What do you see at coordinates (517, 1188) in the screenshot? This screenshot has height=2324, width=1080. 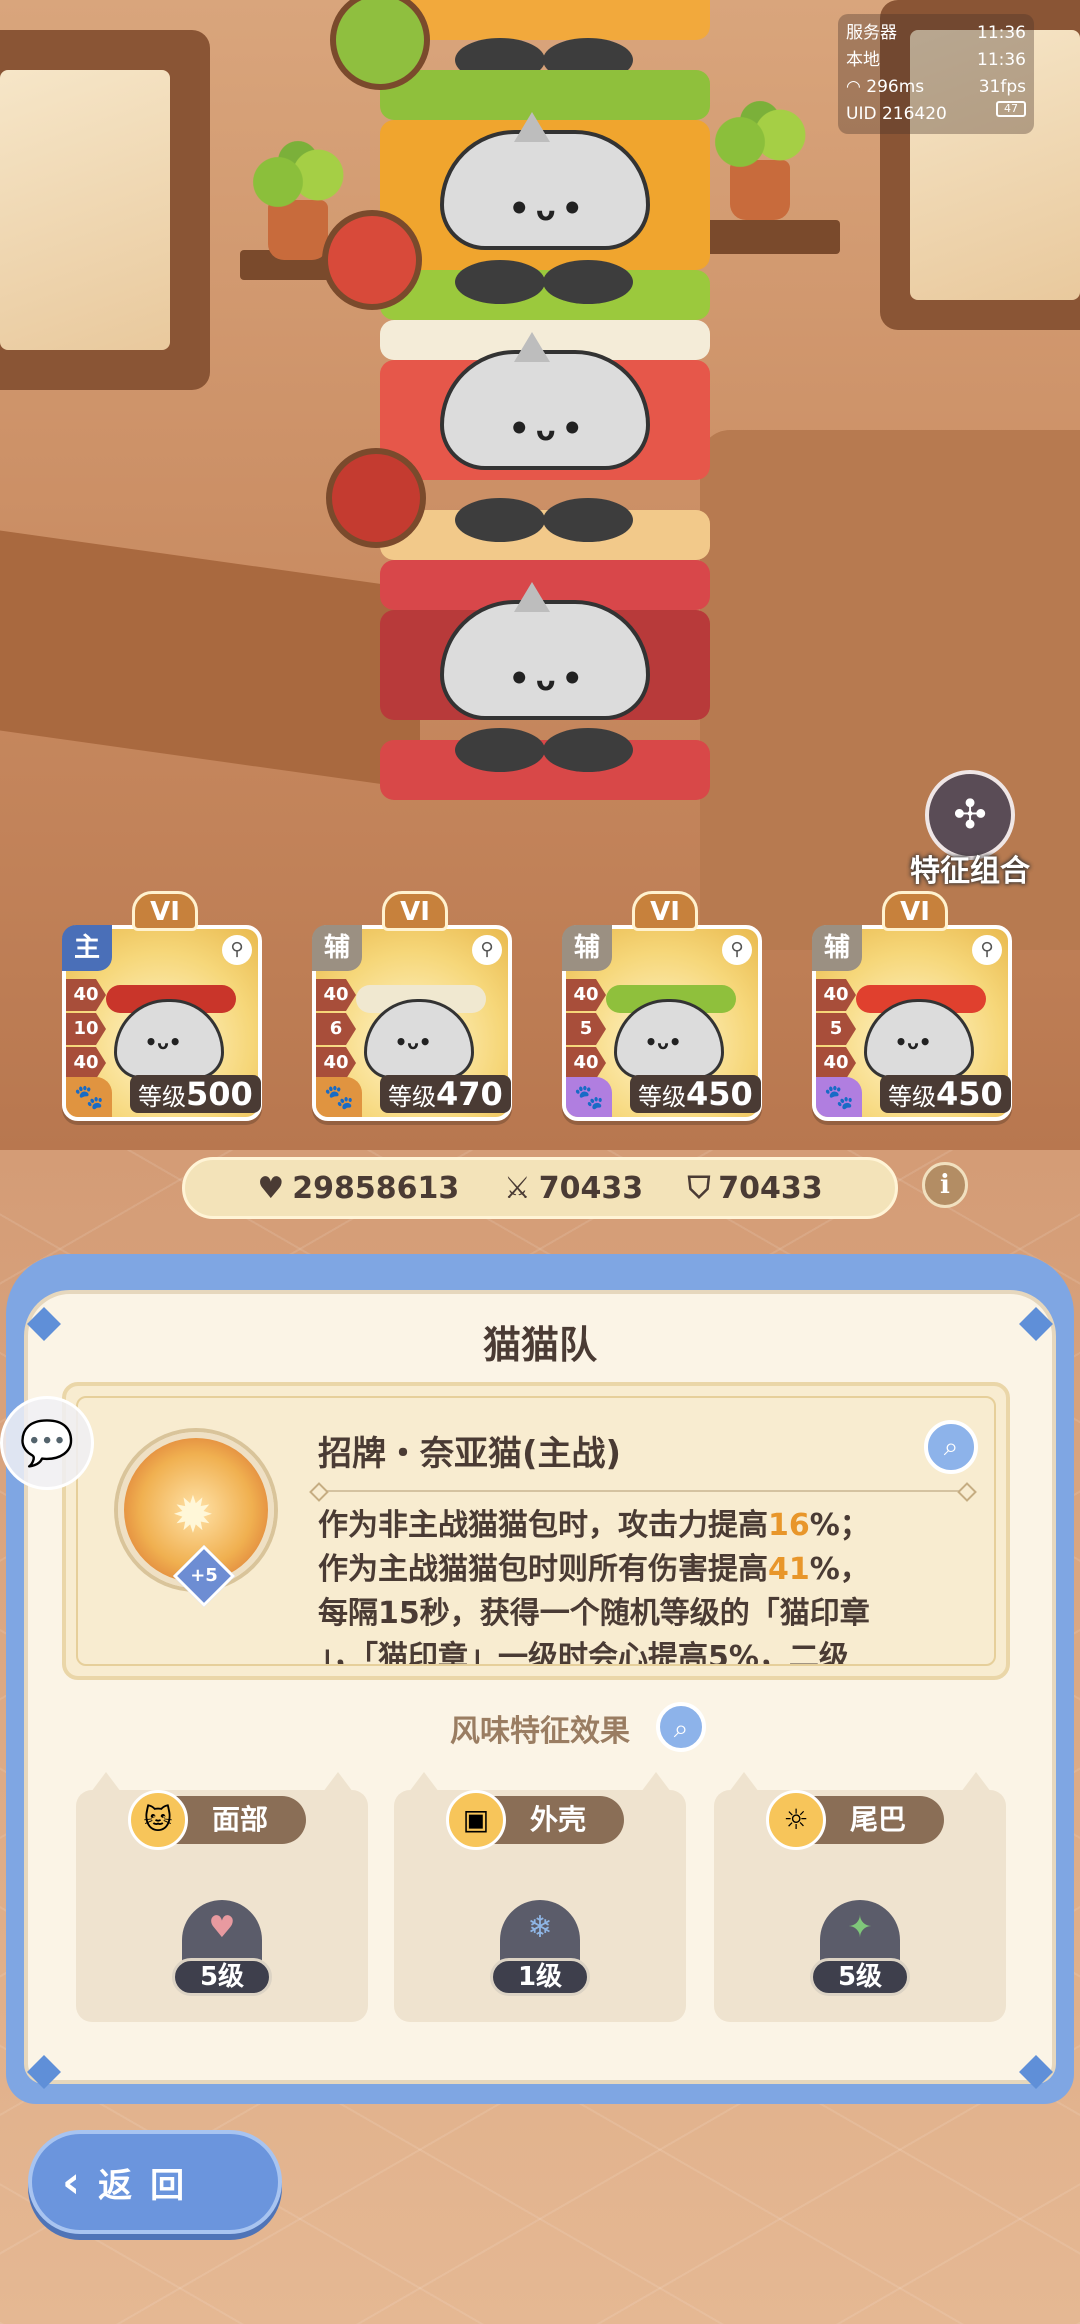 I see `crossed-swords-icon: ⚔` at bounding box center [517, 1188].